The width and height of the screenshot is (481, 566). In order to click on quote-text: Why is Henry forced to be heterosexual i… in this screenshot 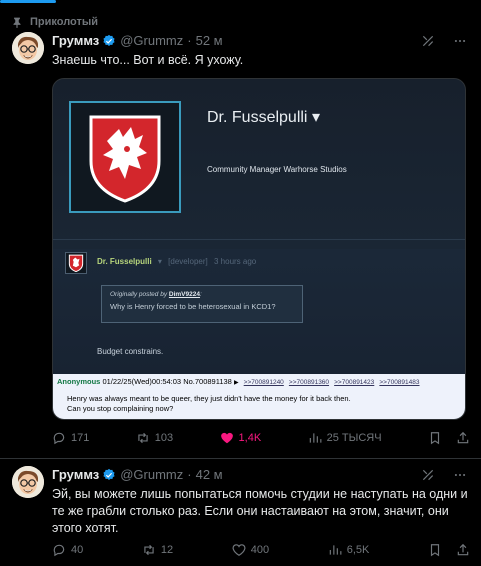, I will do `click(193, 306)`.